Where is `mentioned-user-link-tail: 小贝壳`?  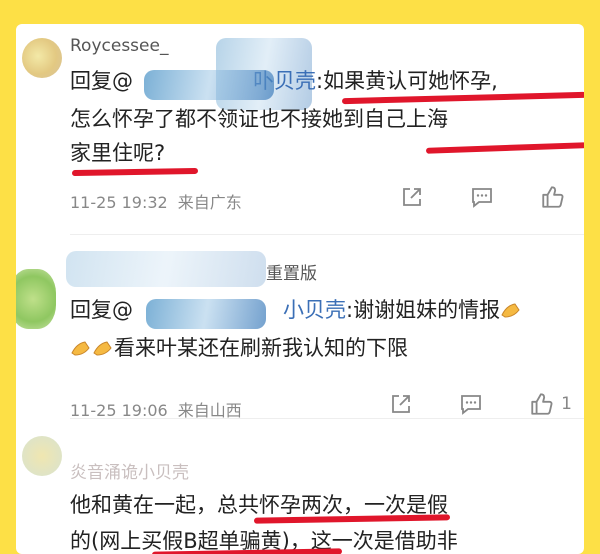 mentioned-user-link-tail: 小贝壳 is located at coordinates (314, 310).